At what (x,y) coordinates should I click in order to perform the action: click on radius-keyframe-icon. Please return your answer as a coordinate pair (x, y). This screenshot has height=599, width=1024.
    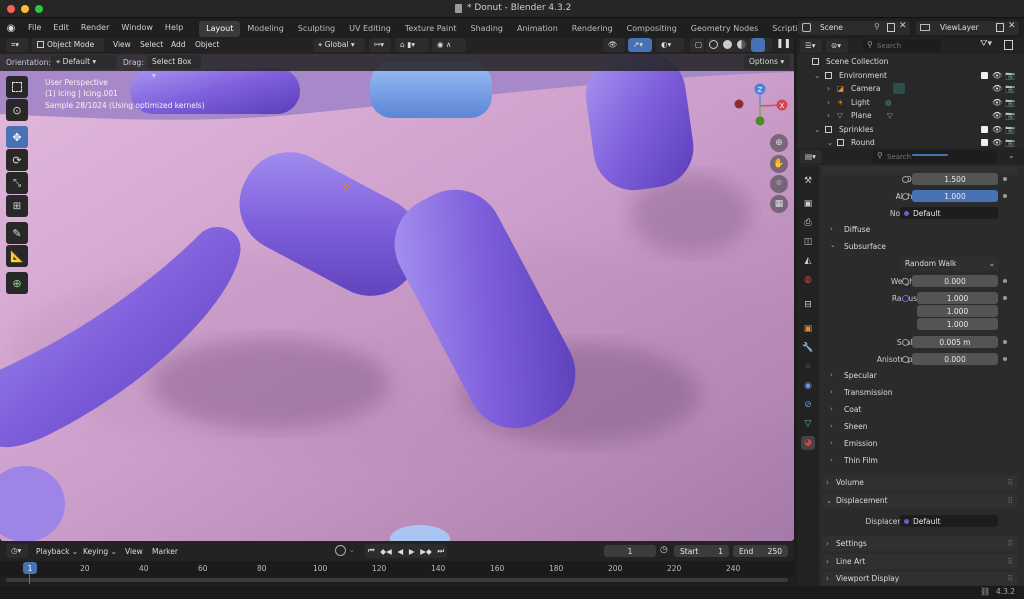
    Looking at the image, I should click on (1005, 298).